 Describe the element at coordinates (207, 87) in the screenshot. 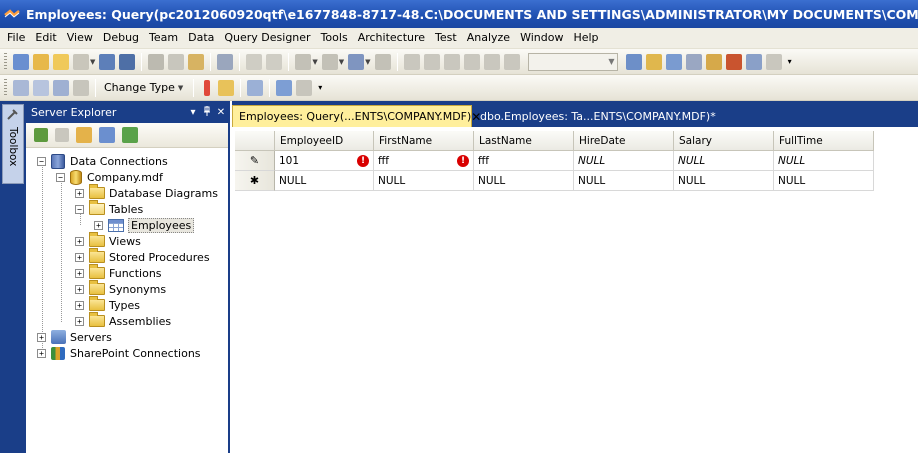

I see `execute-sql-icon` at that location.